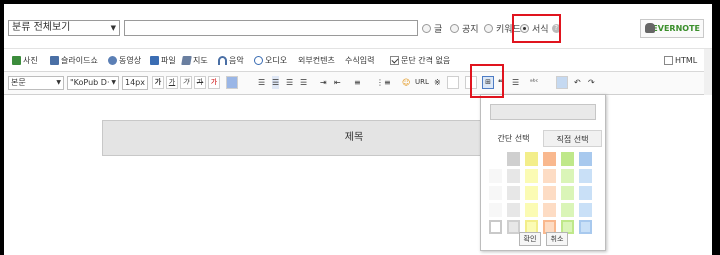 The image size is (720, 255). Describe the element at coordinates (79, 60) in the screenshot. I see `insert-slideshow-label: 슬라이드쇼` at that location.